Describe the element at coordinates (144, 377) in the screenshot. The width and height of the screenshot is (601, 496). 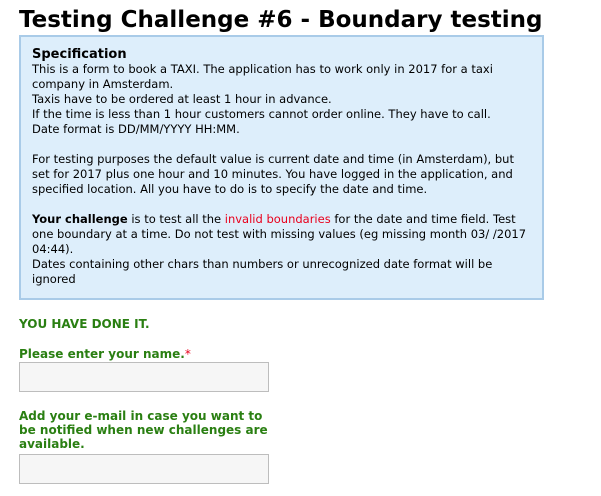
I see `name-input` at that location.